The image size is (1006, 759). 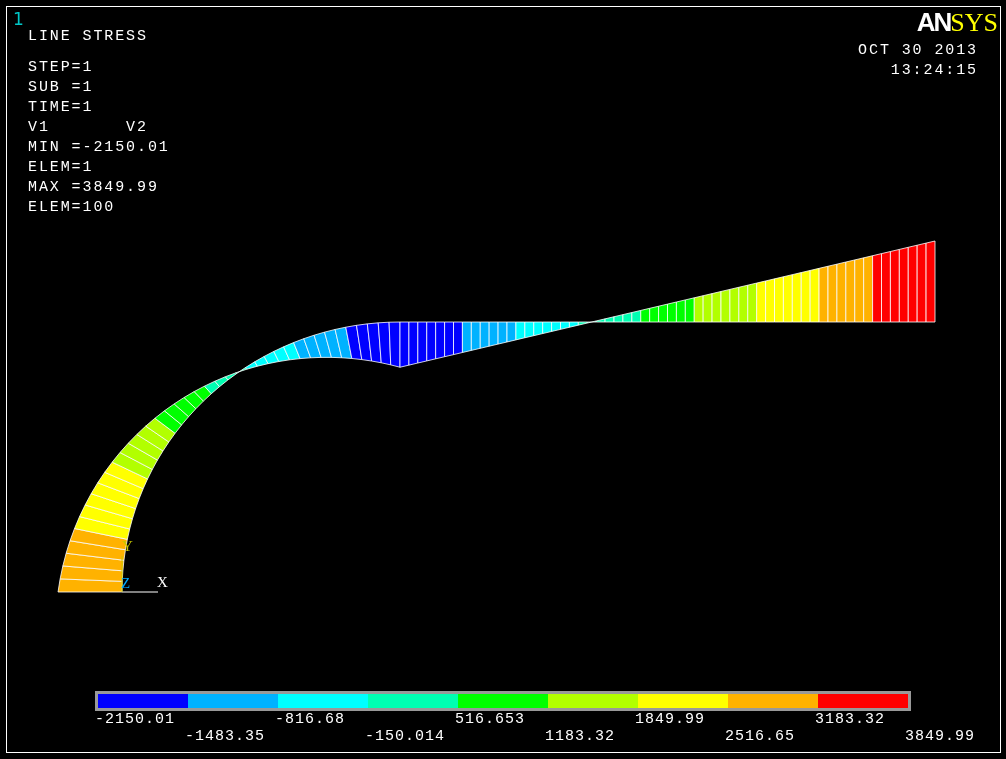 What do you see at coordinates (940, 736) in the screenshot?
I see `legend-value: 3849.99` at bounding box center [940, 736].